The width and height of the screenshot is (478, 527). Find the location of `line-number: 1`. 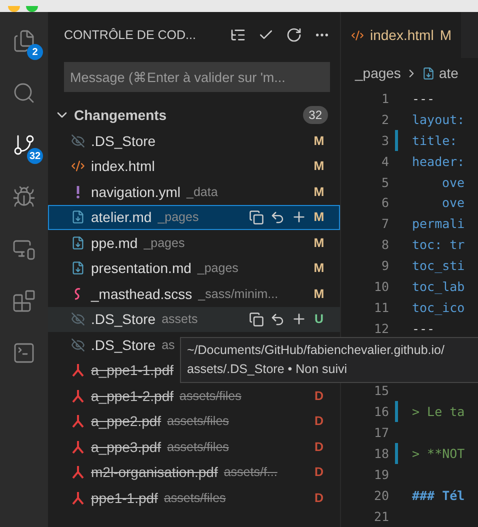

line-number: 1 is located at coordinates (384, 98).